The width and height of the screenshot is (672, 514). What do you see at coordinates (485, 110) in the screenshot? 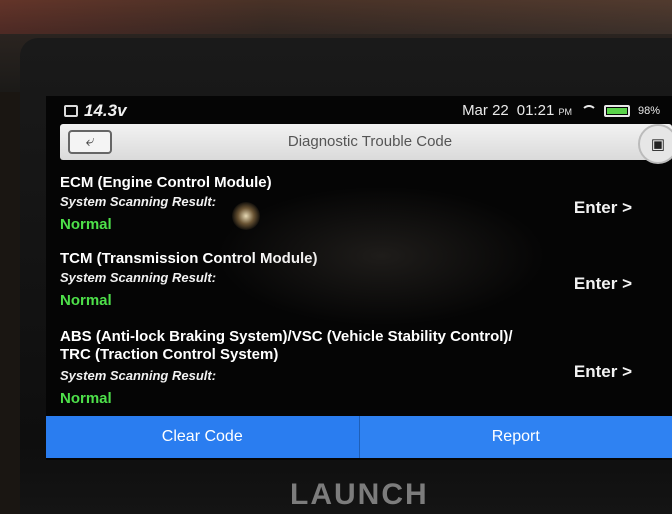
I see `status-date: Mar 22` at bounding box center [485, 110].